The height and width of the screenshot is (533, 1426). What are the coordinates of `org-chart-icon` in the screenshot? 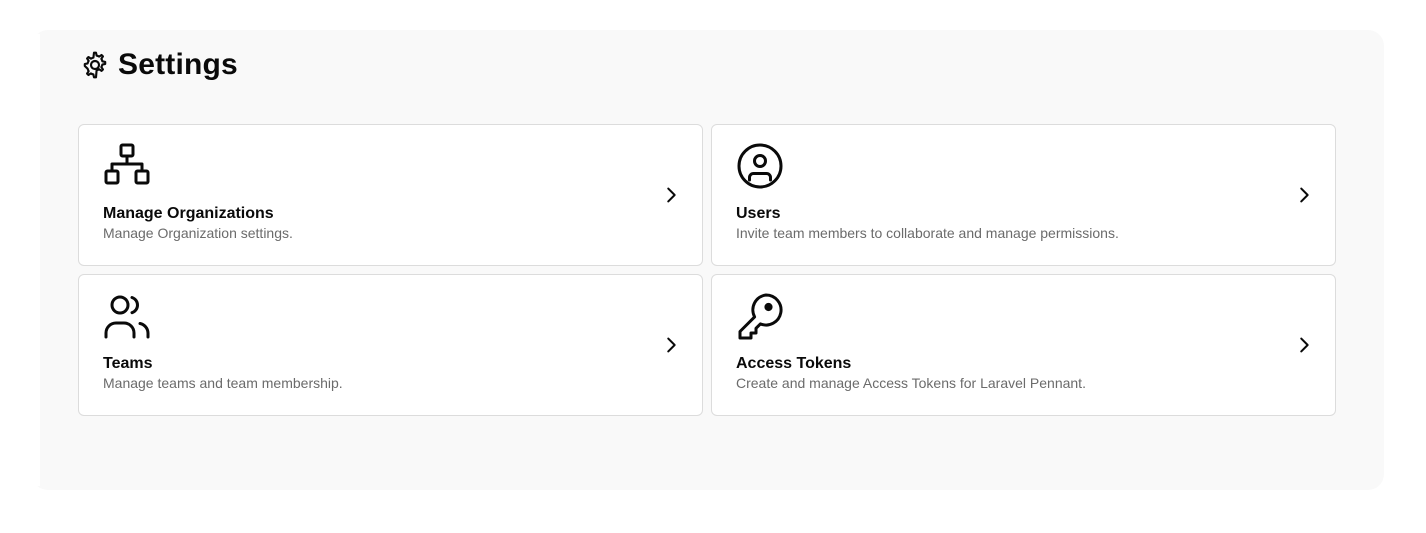 It's located at (127, 164).